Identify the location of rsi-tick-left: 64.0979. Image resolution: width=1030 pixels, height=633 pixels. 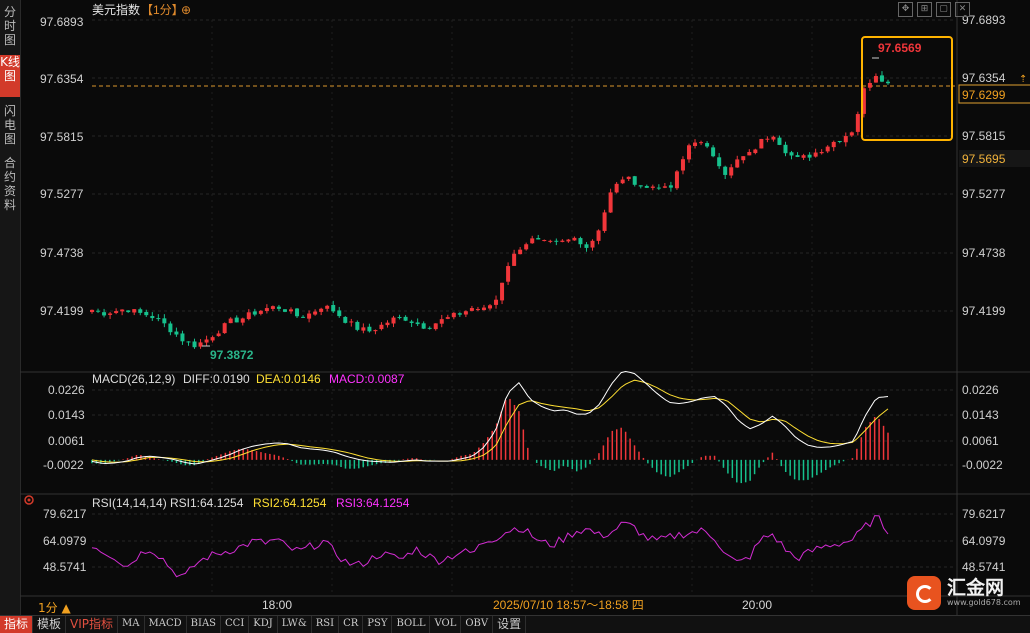
(65, 541).